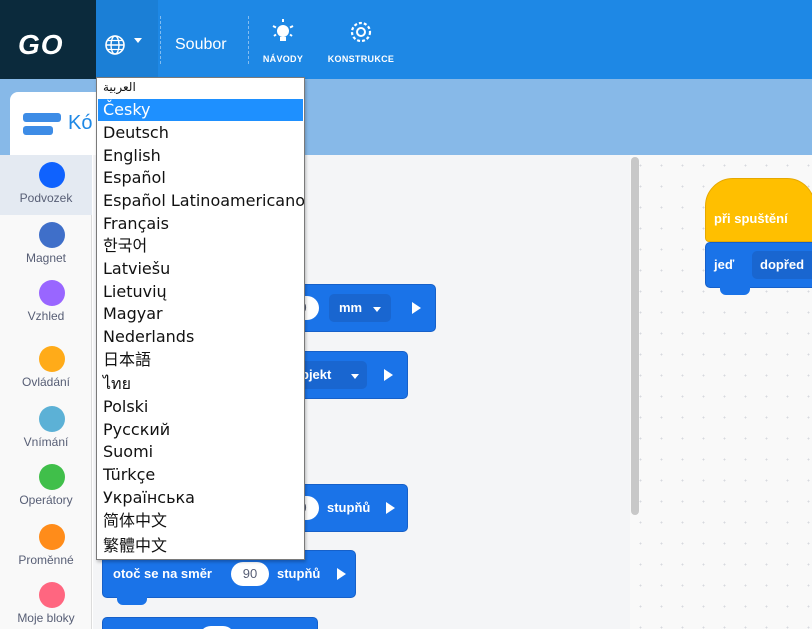 This screenshot has width=812, height=629. What do you see at coordinates (160, 40) in the screenshot?
I see `menu-divider` at bounding box center [160, 40].